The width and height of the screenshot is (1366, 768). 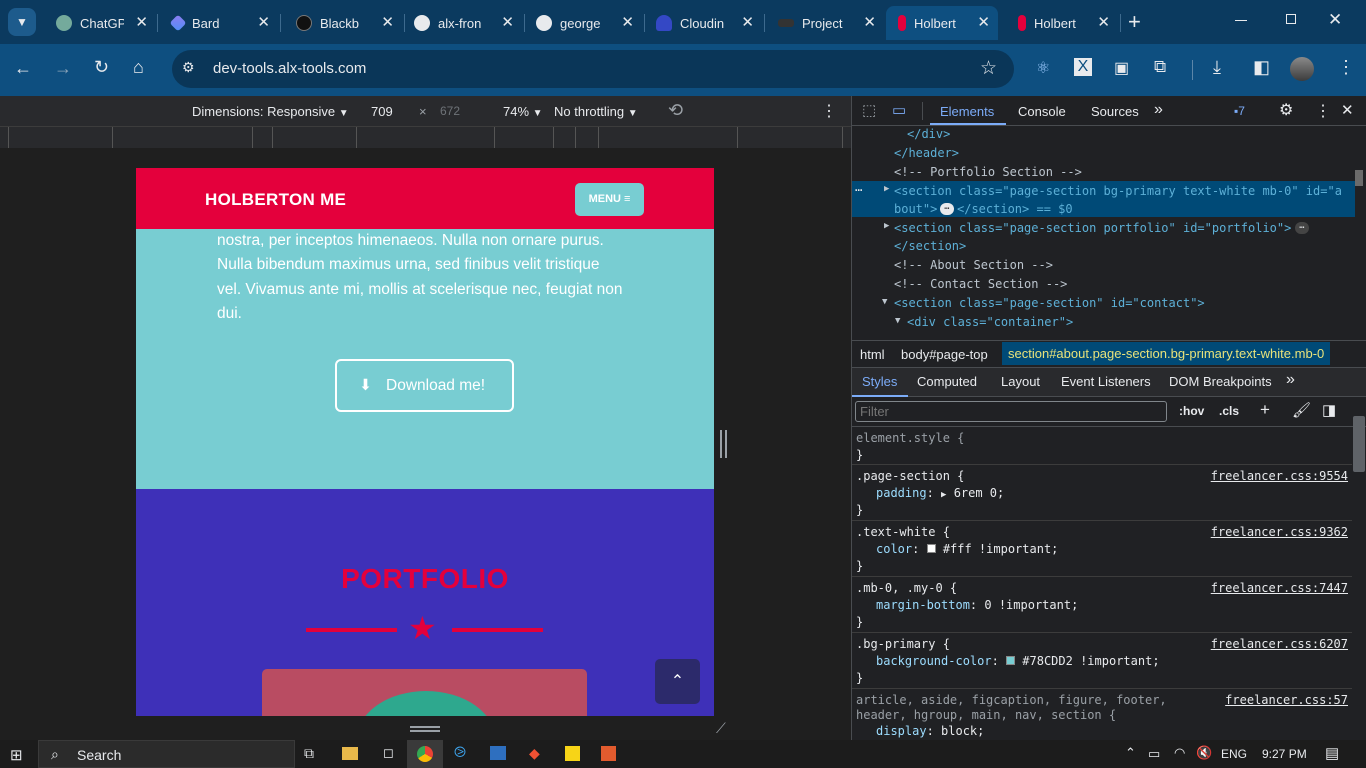 What do you see at coordinates (943, 495) in the screenshot?
I see `expand-triangle-icon: ▶` at bounding box center [943, 495].